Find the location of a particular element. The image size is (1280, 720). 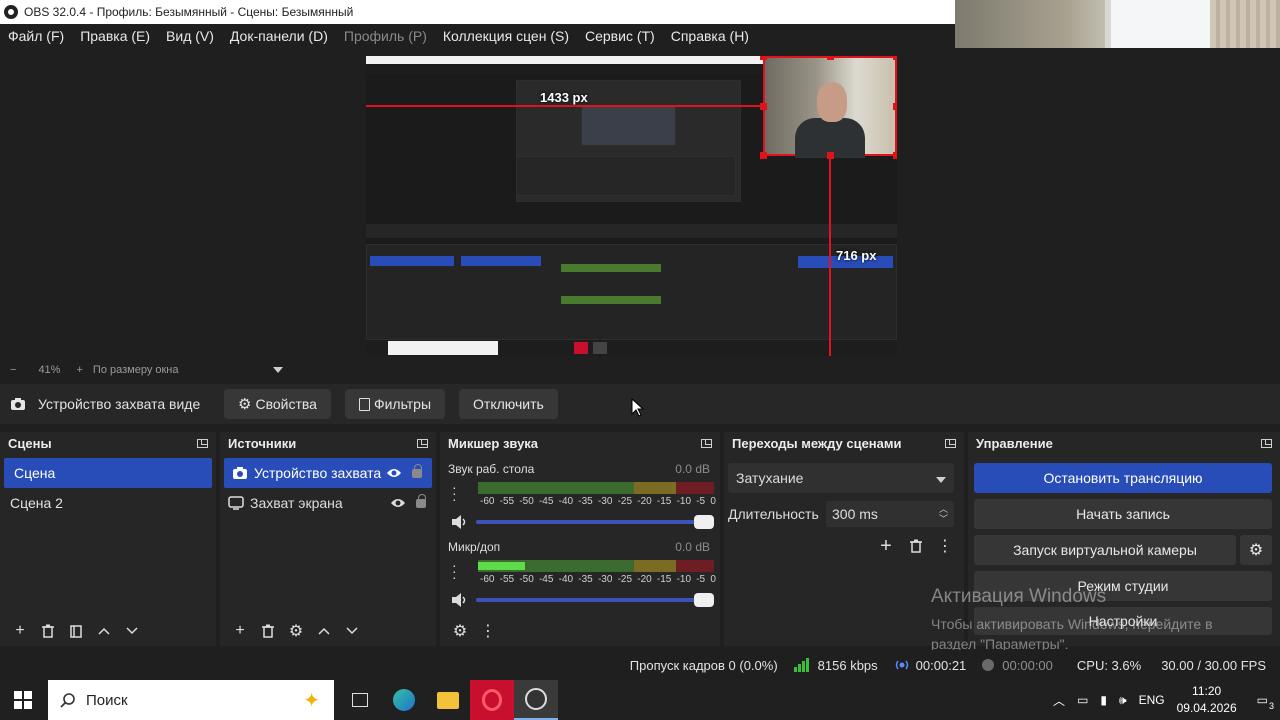

windows-taskbar: Поиск ✦ ︿ ▭ ▮ 🕪 ENG 11:20 09.04.2026 ▭ 3 is located at coordinates (640, 700).